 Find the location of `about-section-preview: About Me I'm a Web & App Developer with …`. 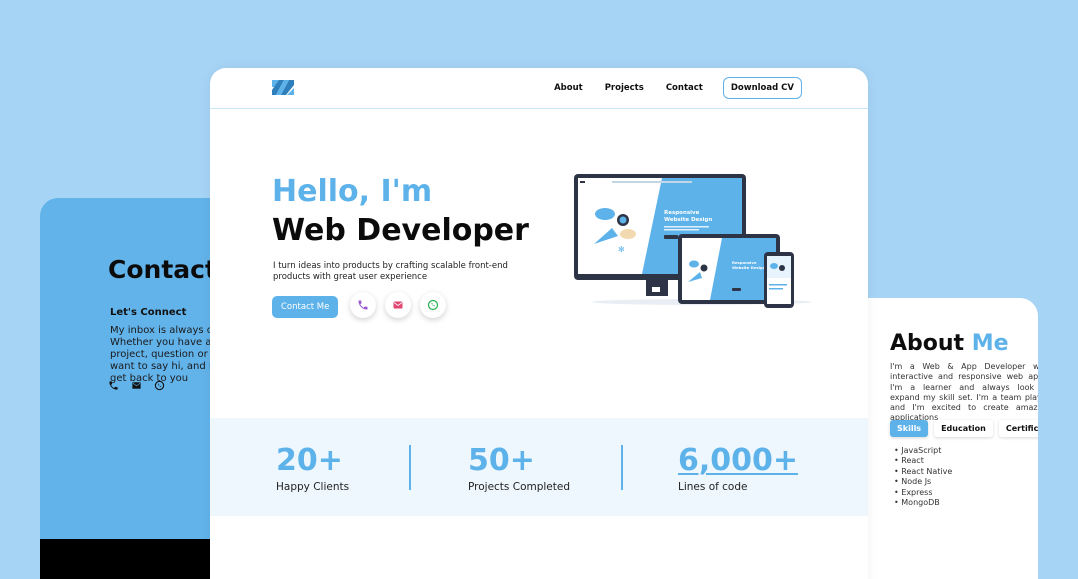

about-section-preview: About Me I'm a Web & App Developer with … is located at coordinates (953, 438).